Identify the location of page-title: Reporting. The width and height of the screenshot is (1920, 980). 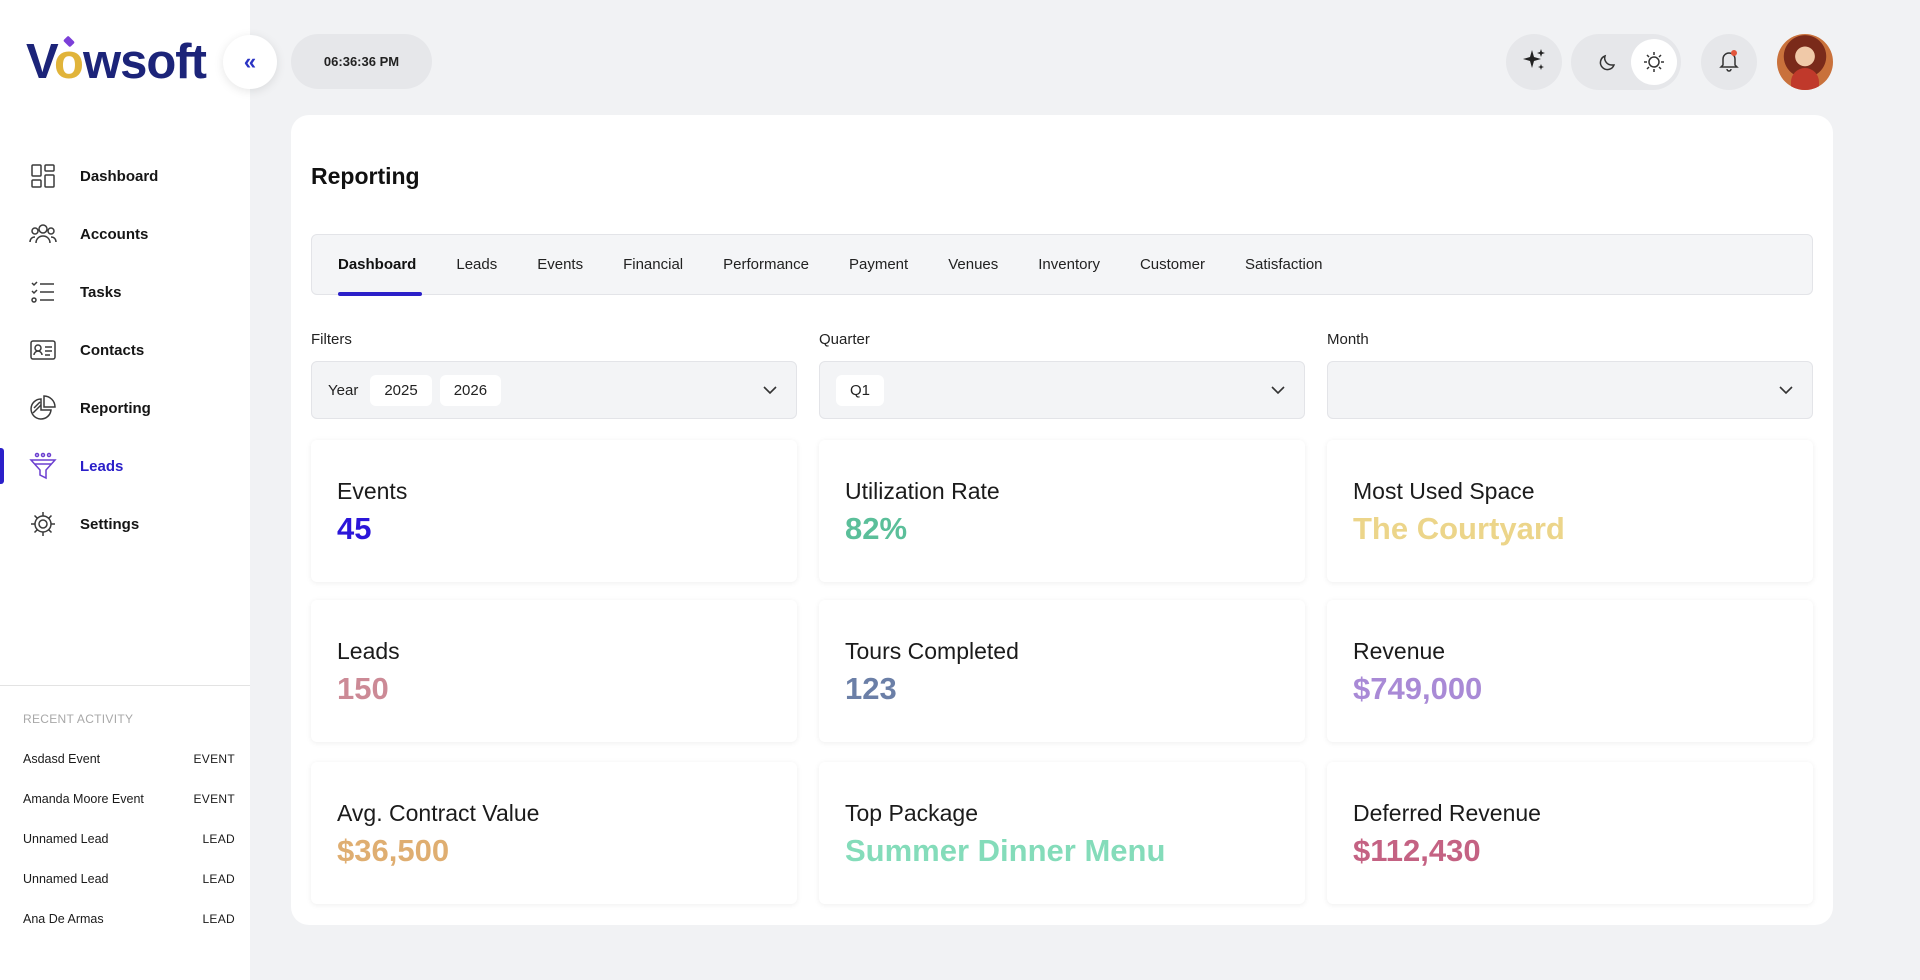
(365, 176).